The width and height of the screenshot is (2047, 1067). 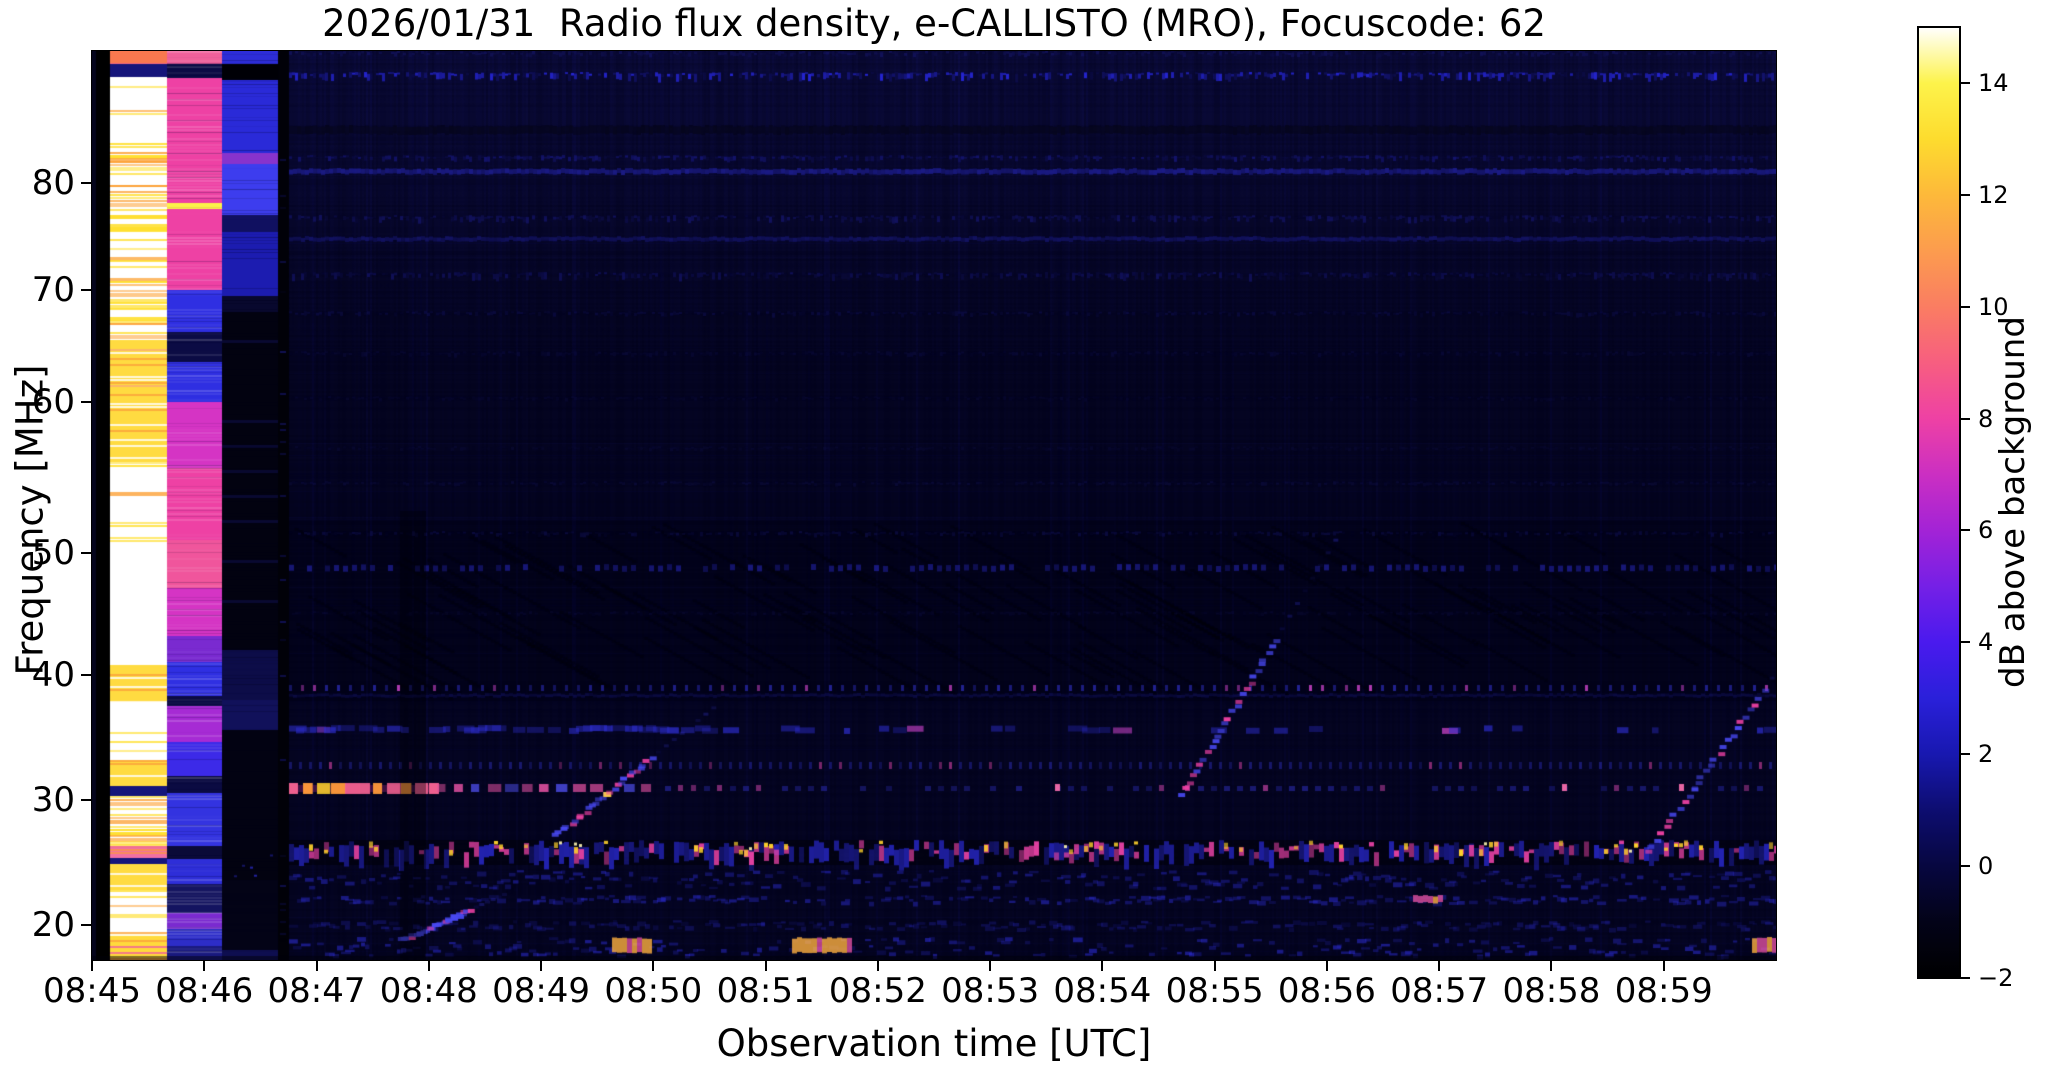 What do you see at coordinates (428, 991) in the screenshot?
I see `x-tick-label: 08:48` at bounding box center [428, 991].